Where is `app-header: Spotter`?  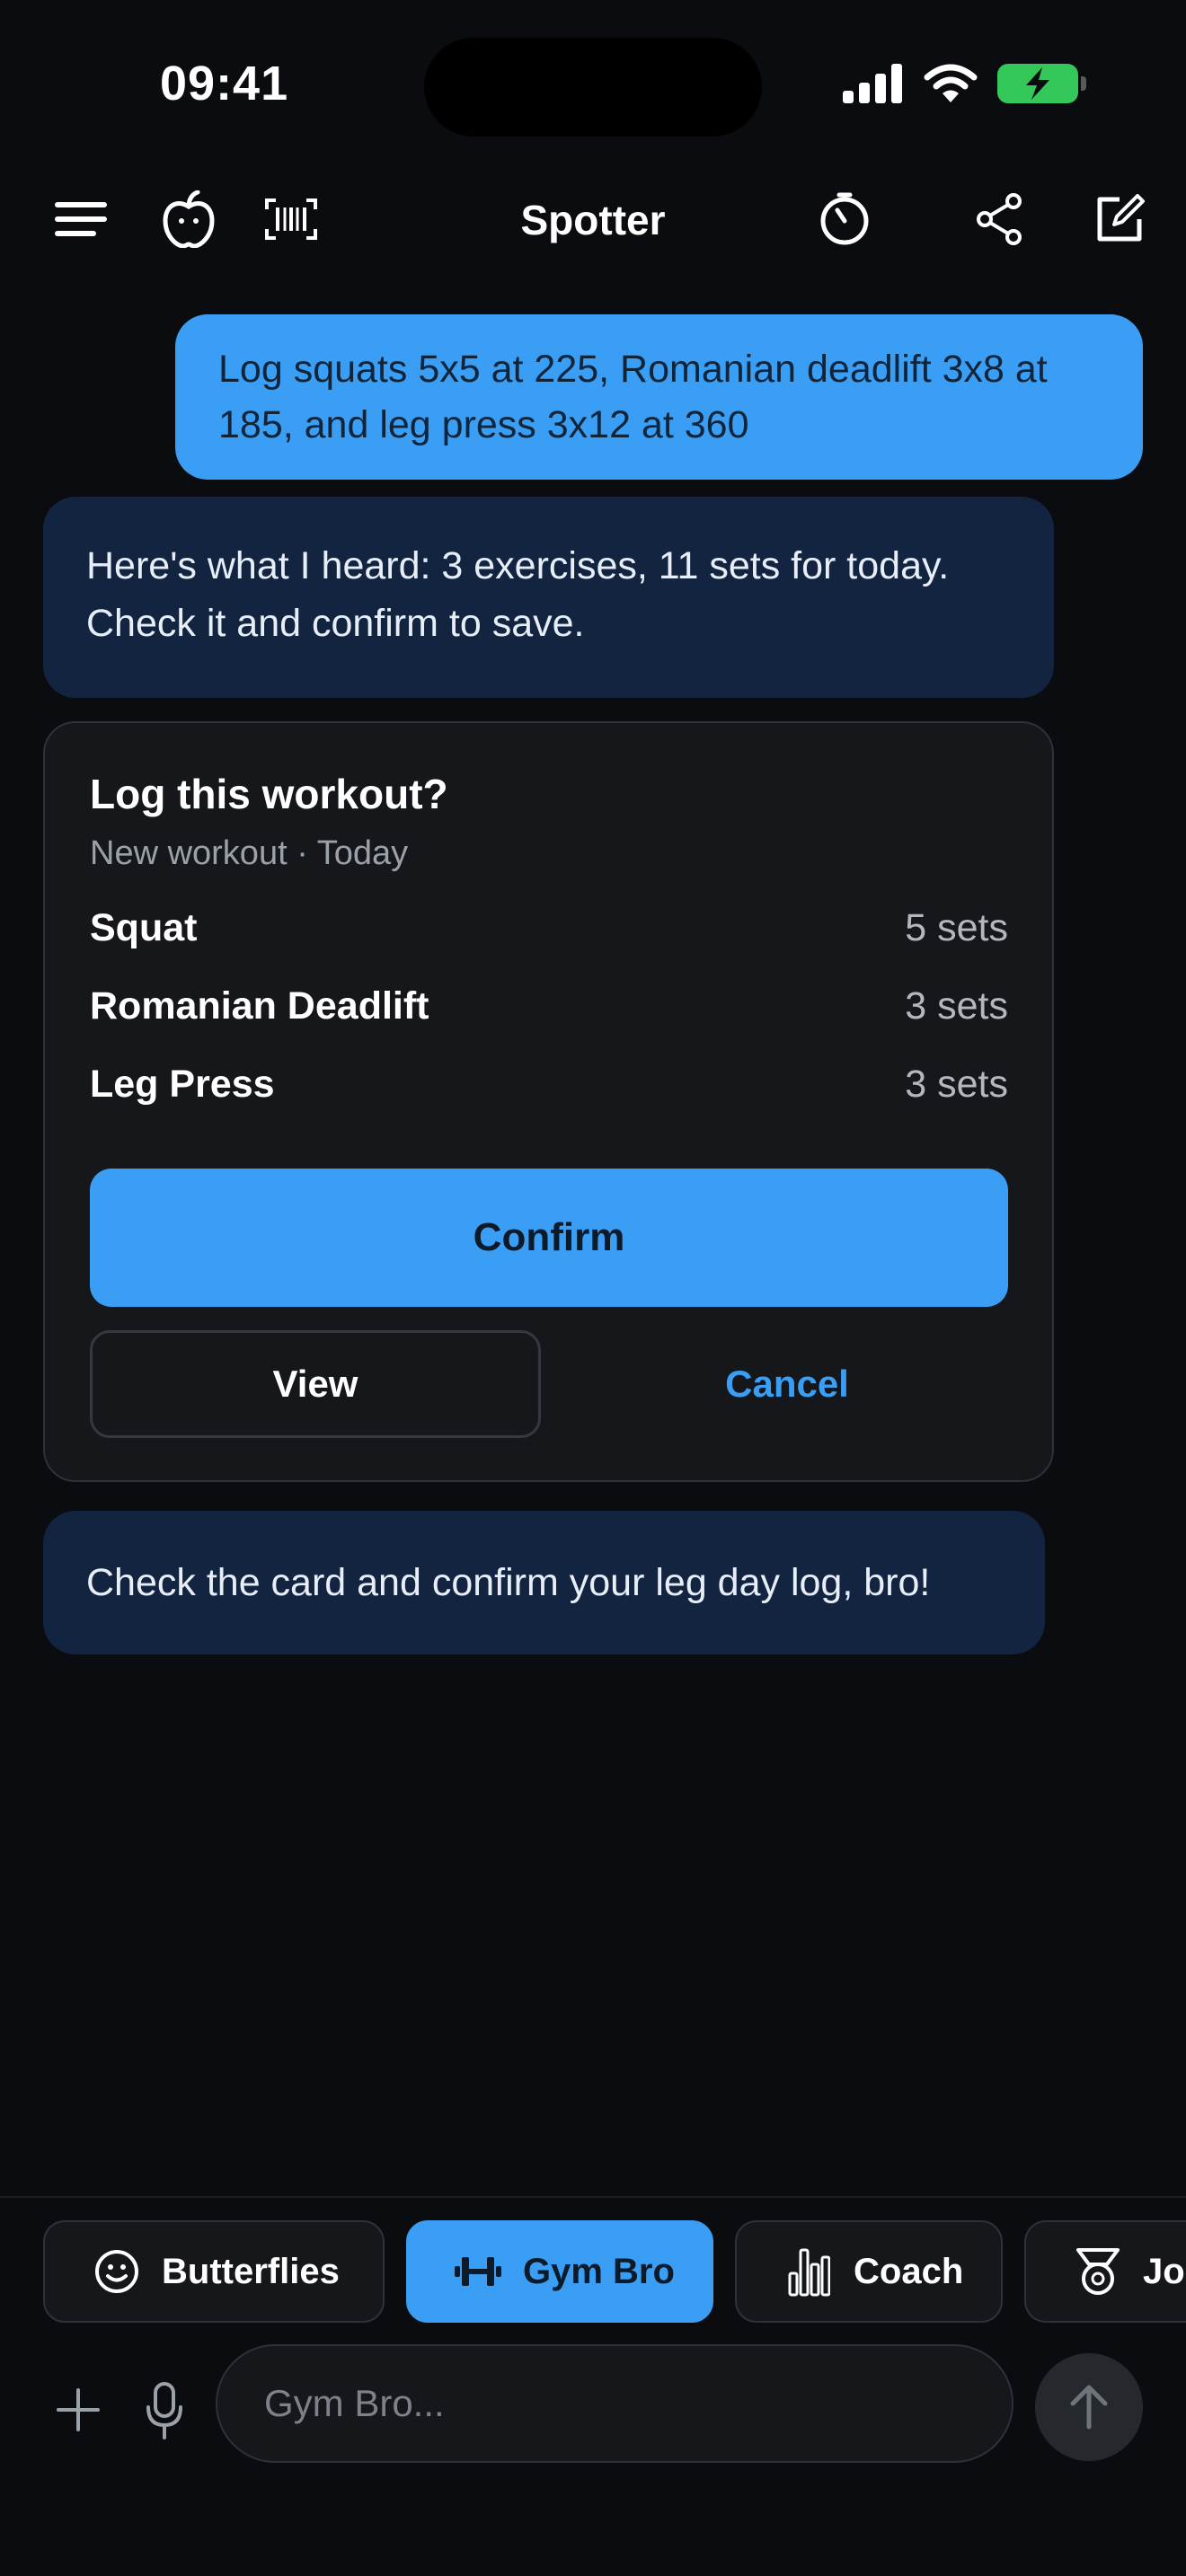
app-header: Spotter is located at coordinates (593, 219).